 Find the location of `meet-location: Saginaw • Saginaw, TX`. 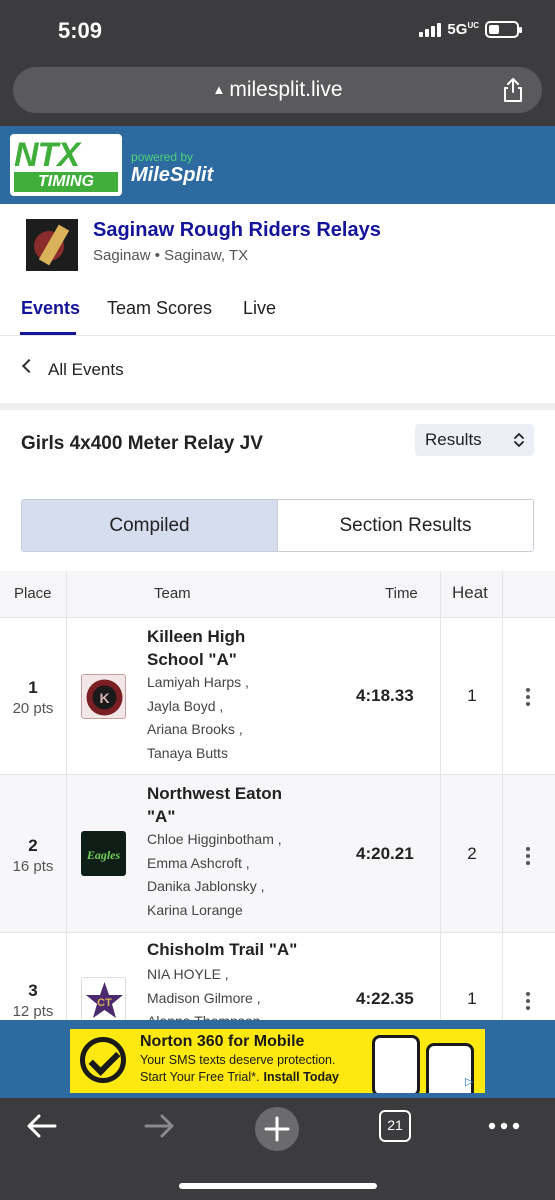

meet-location: Saginaw • Saginaw, TX is located at coordinates (171, 255).